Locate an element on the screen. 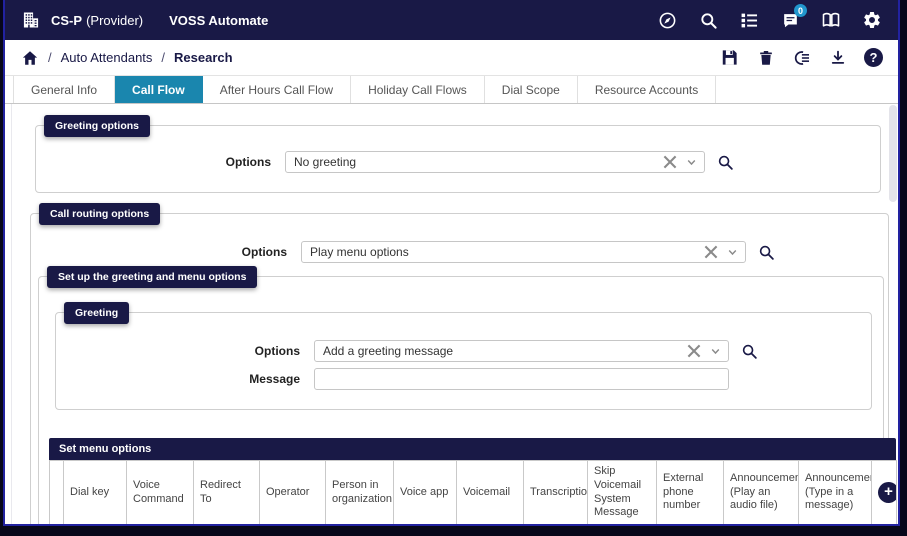  top-bar: CS-P (Provider) VOSS Automate 0 is located at coordinates (451, 20).